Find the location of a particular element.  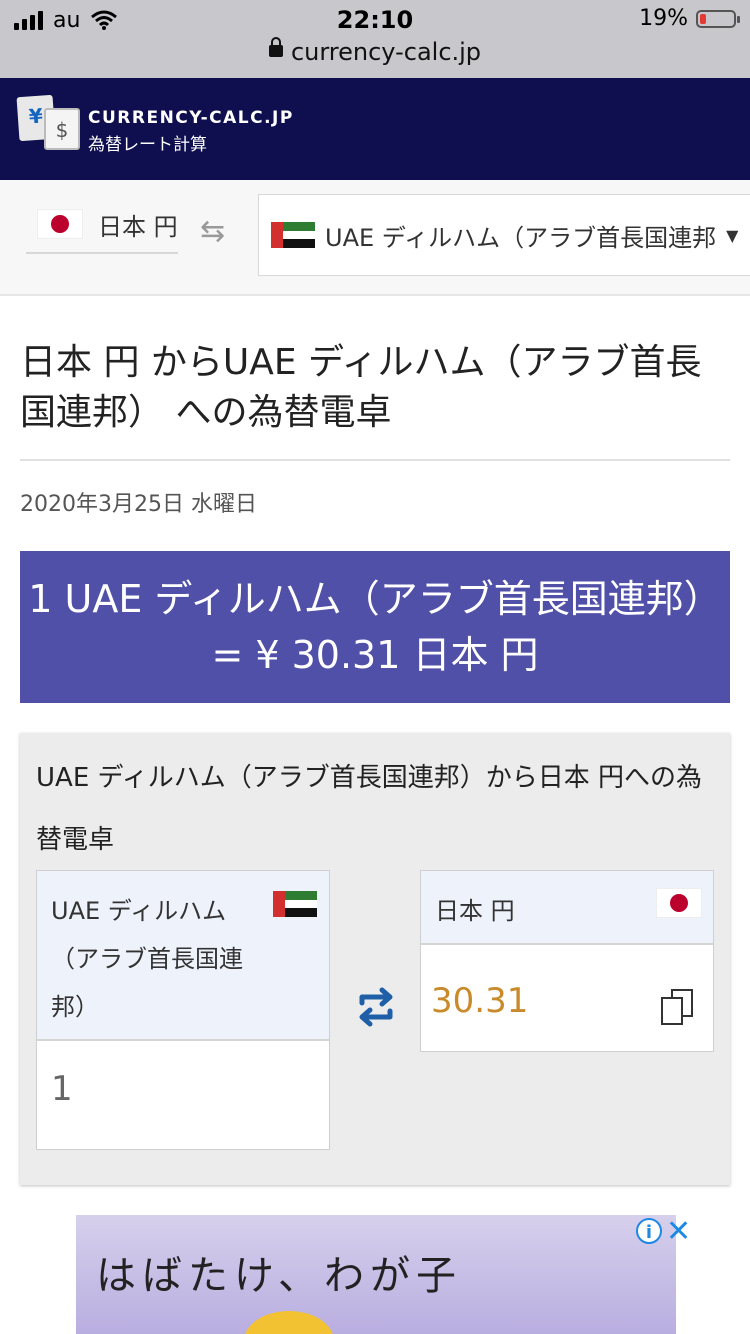

page-title: 日本 円 からUAE ディルハム（アラブ首長国連邦） への為替電卓 is located at coordinates (361, 387).